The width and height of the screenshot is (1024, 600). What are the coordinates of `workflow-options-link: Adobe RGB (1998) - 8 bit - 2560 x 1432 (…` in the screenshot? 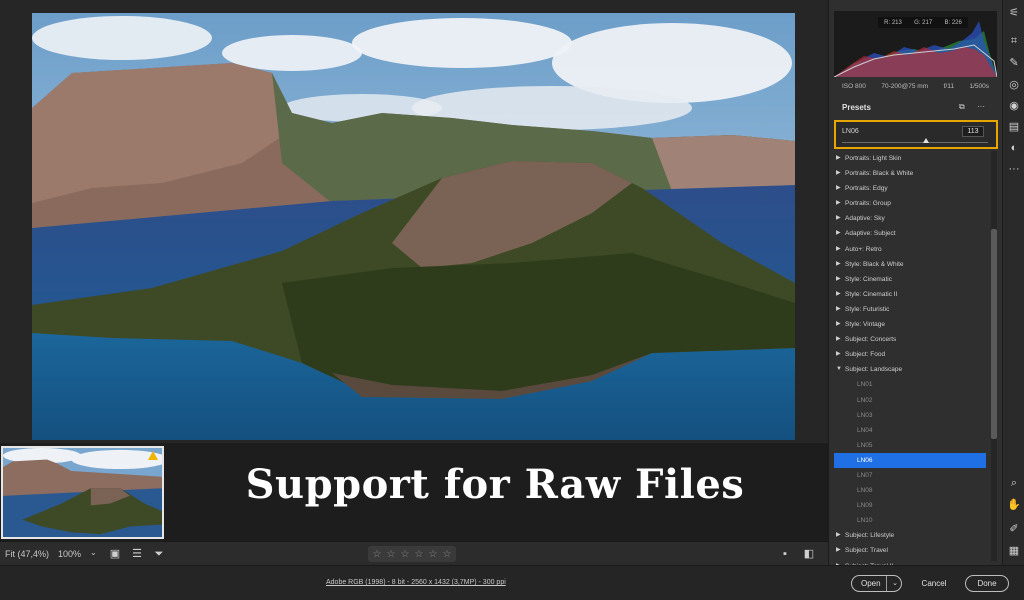 It's located at (416, 582).